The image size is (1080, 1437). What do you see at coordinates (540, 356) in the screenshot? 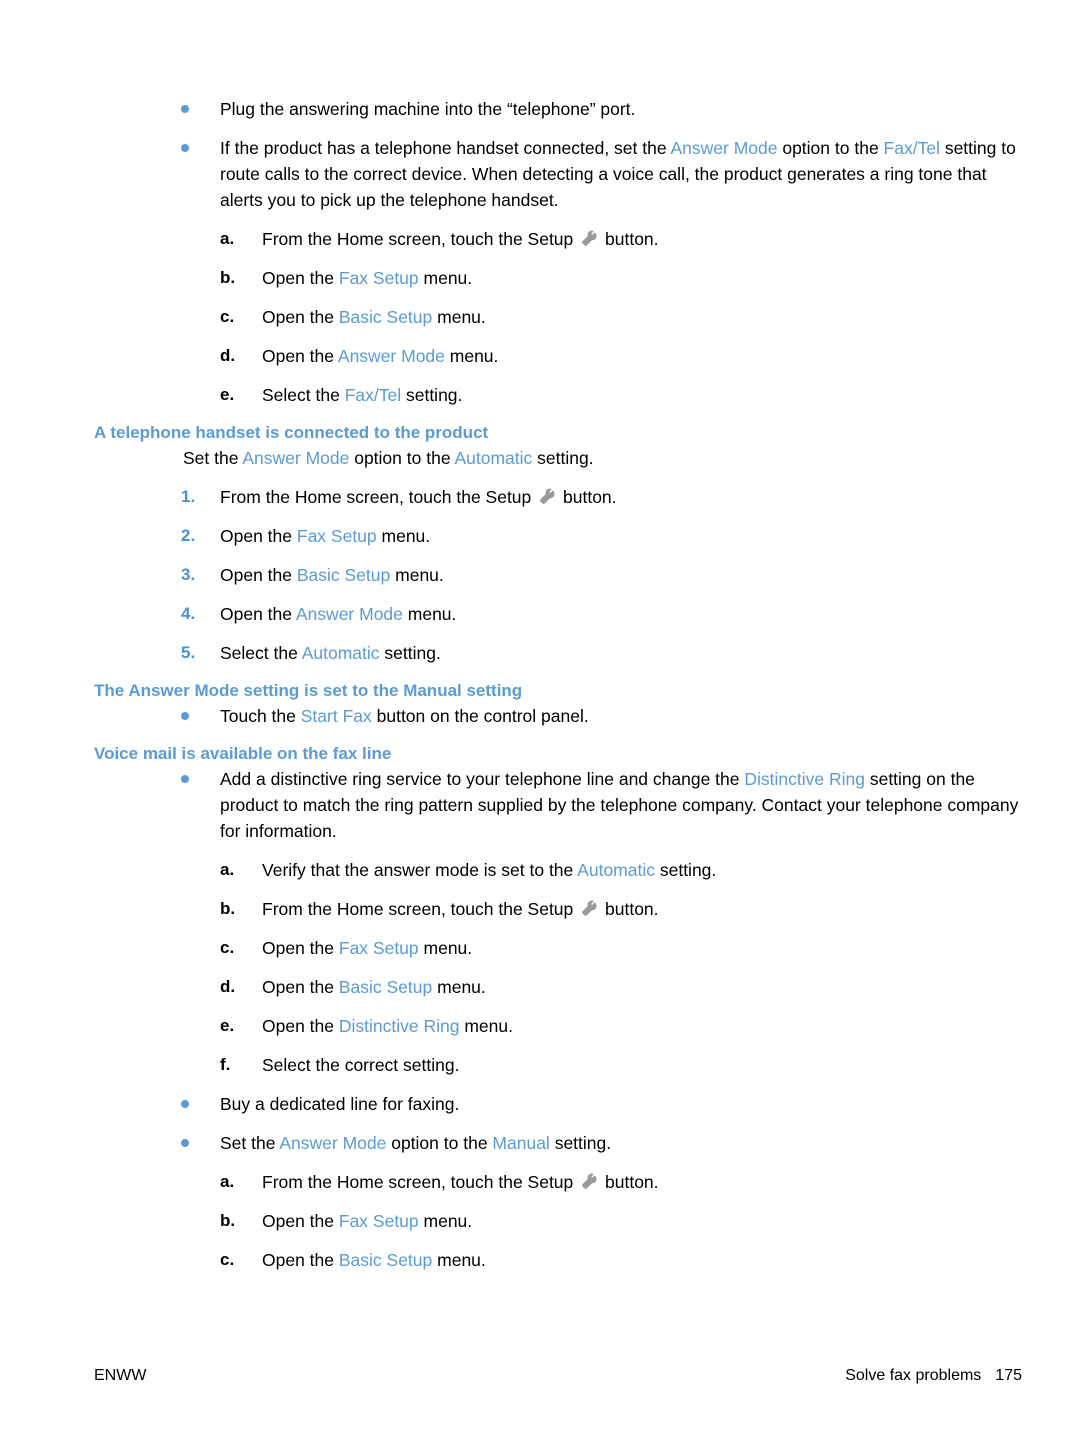
I see `step-item: d. Open the Answer Mode menu.` at bounding box center [540, 356].